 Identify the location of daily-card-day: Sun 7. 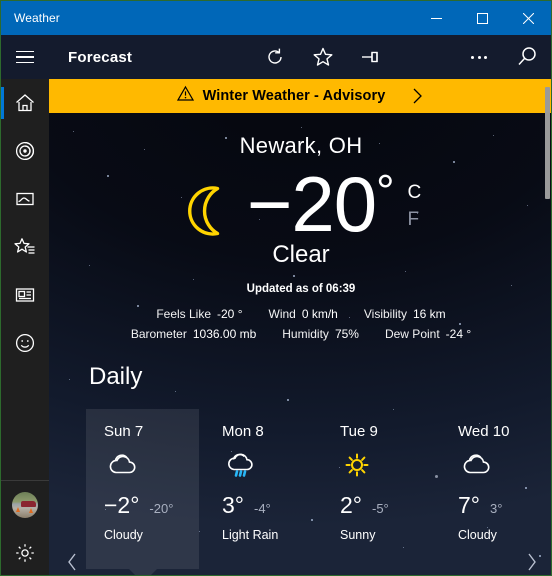
(124, 431).